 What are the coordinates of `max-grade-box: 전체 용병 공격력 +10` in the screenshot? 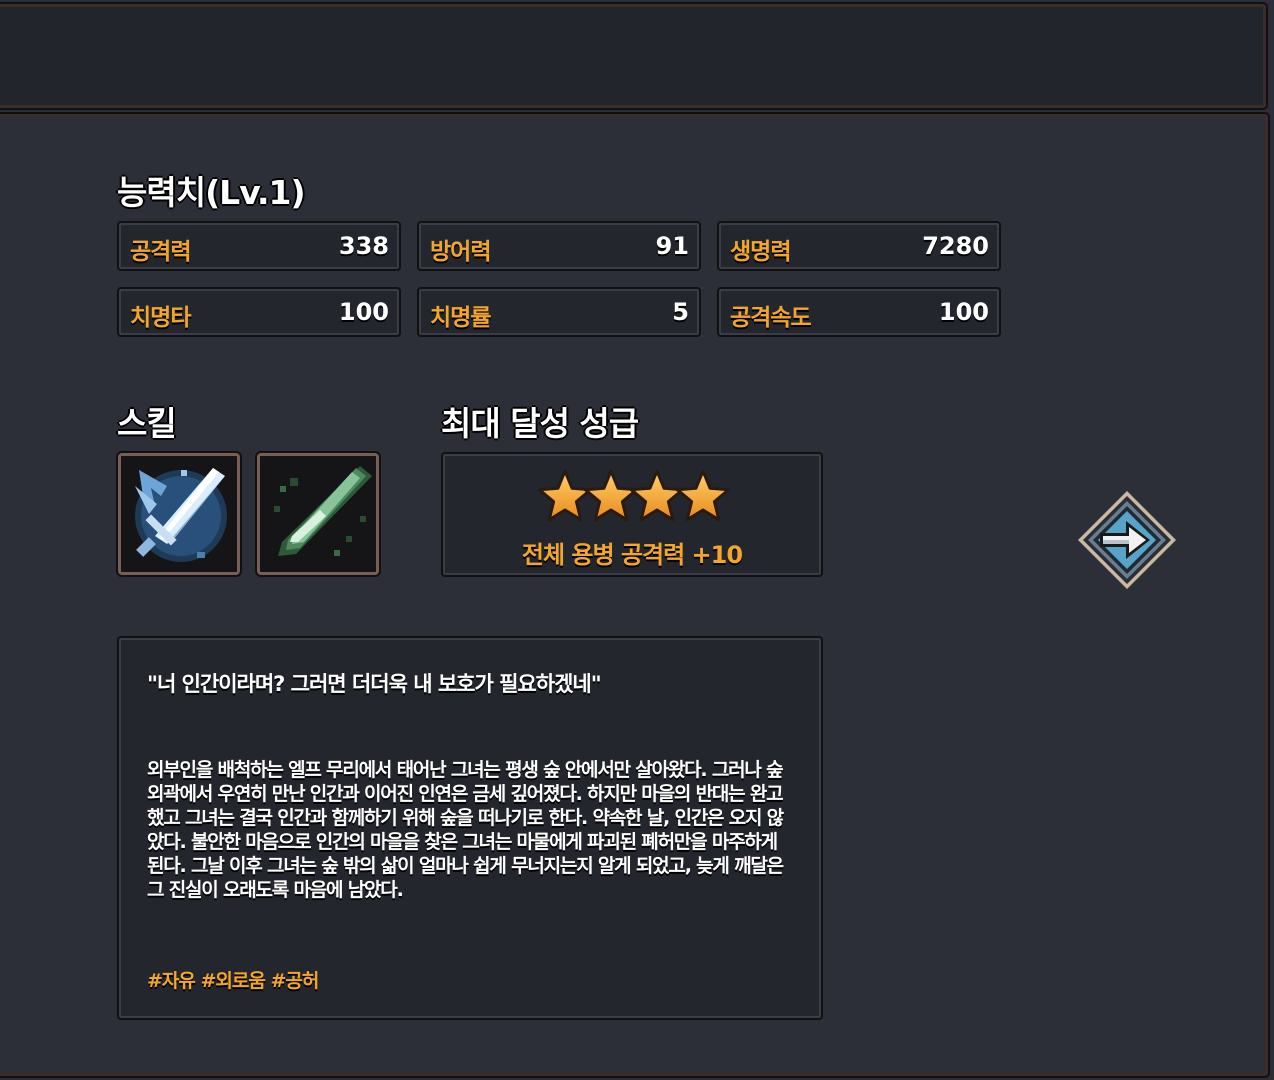 It's located at (632, 514).